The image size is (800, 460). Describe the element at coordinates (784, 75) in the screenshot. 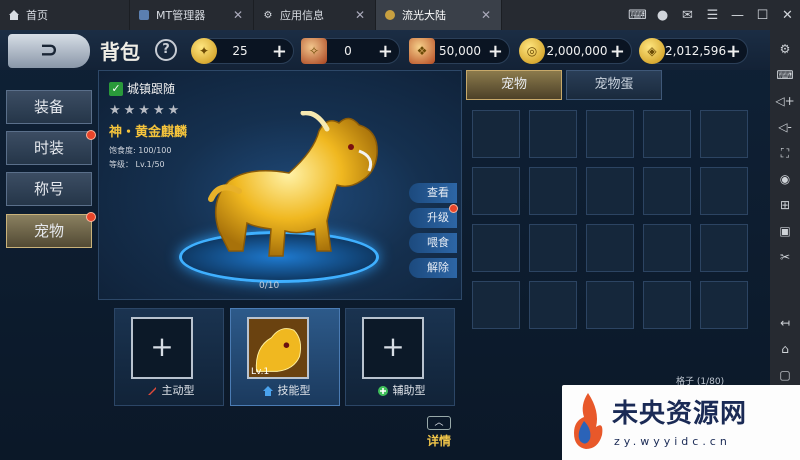

I see `keyboard-icon: ⌨` at that location.